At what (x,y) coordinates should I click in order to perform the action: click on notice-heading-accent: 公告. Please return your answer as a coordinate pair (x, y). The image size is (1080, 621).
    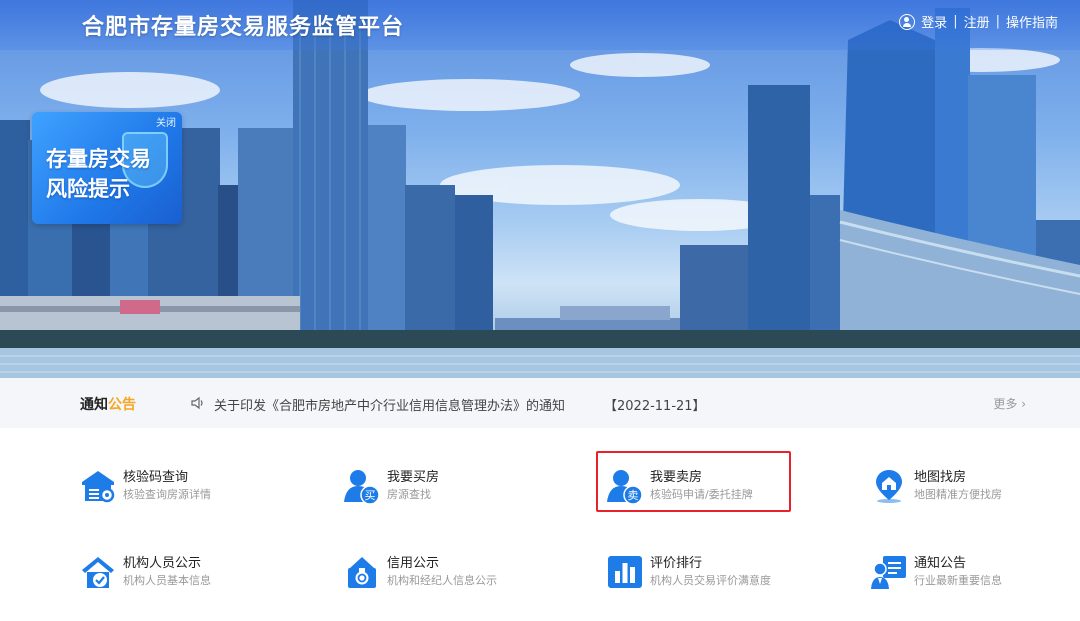
    Looking at the image, I should click on (122, 405).